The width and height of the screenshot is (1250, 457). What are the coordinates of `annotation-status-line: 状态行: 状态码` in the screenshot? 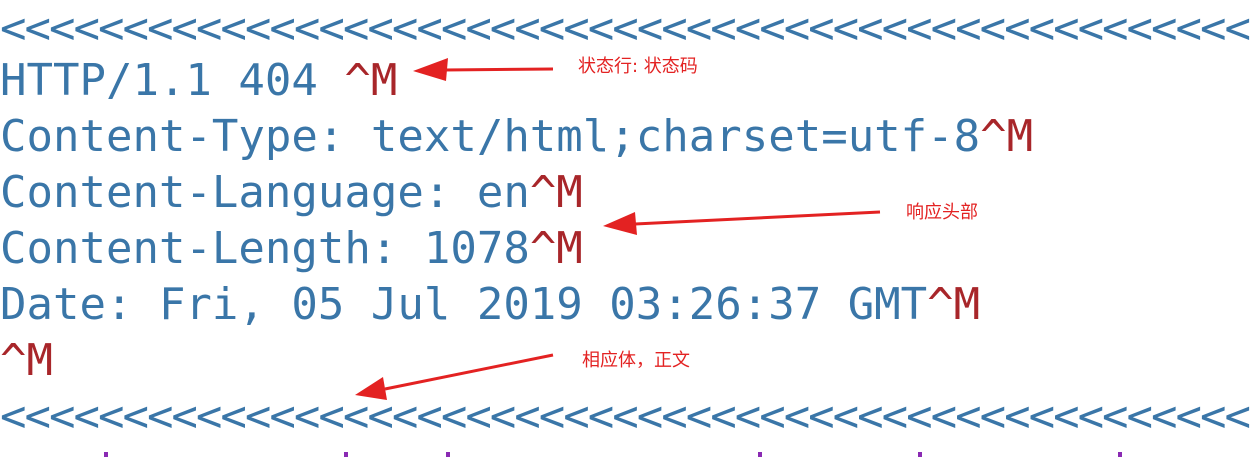 It's located at (638, 66).